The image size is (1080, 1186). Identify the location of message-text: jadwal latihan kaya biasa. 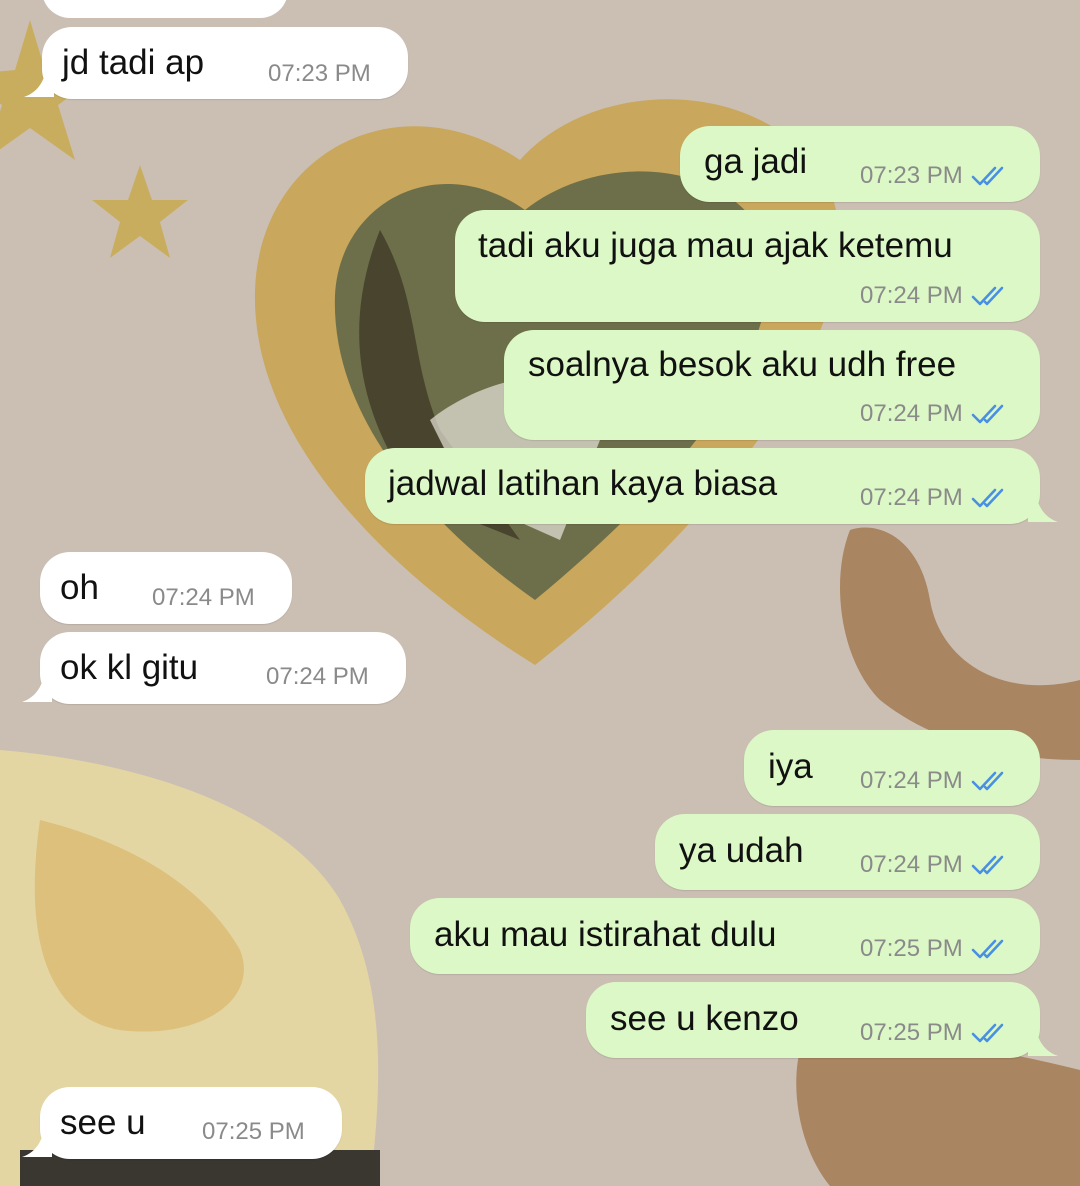
(583, 483).